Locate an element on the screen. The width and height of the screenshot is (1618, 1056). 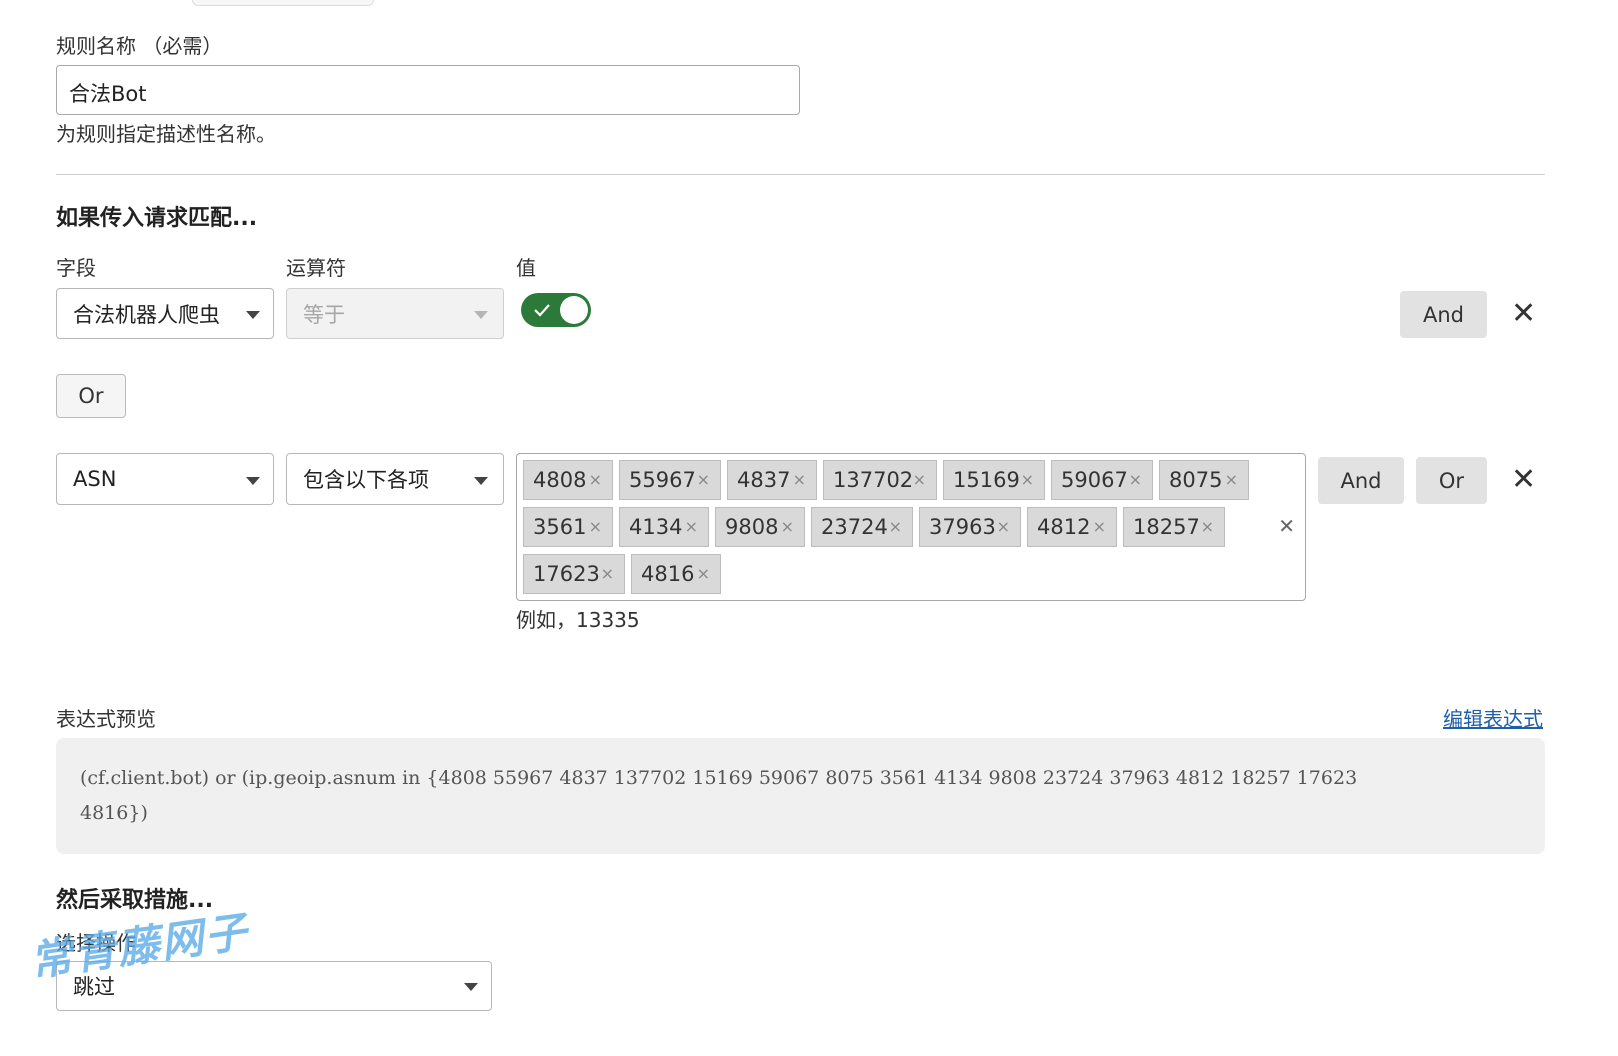
asn-tag: 4812 × is located at coordinates (1072, 527).